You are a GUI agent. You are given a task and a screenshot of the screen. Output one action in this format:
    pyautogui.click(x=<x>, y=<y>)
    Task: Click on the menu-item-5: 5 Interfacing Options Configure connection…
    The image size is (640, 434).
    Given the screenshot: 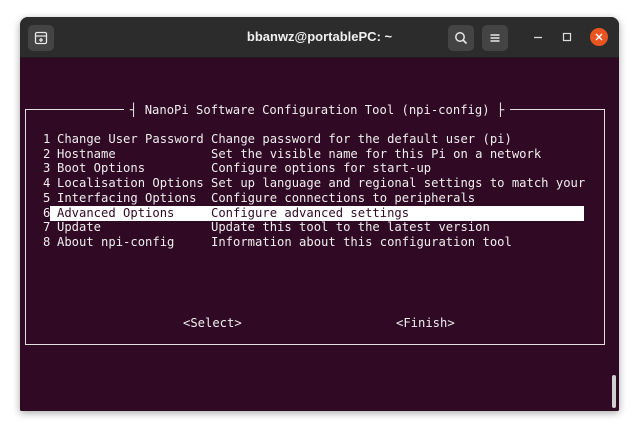 What is the action you would take?
    pyautogui.click(x=259, y=198)
    